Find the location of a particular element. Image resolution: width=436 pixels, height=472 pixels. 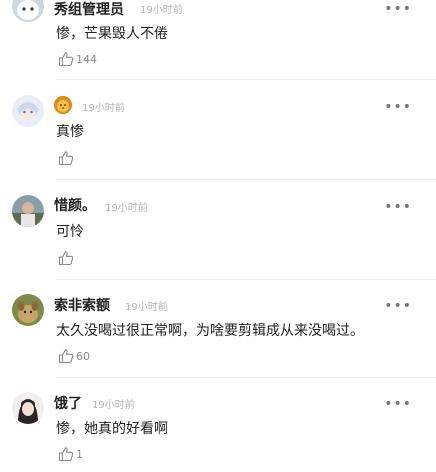

photo-avatar-icon is located at coordinates (28, 211).